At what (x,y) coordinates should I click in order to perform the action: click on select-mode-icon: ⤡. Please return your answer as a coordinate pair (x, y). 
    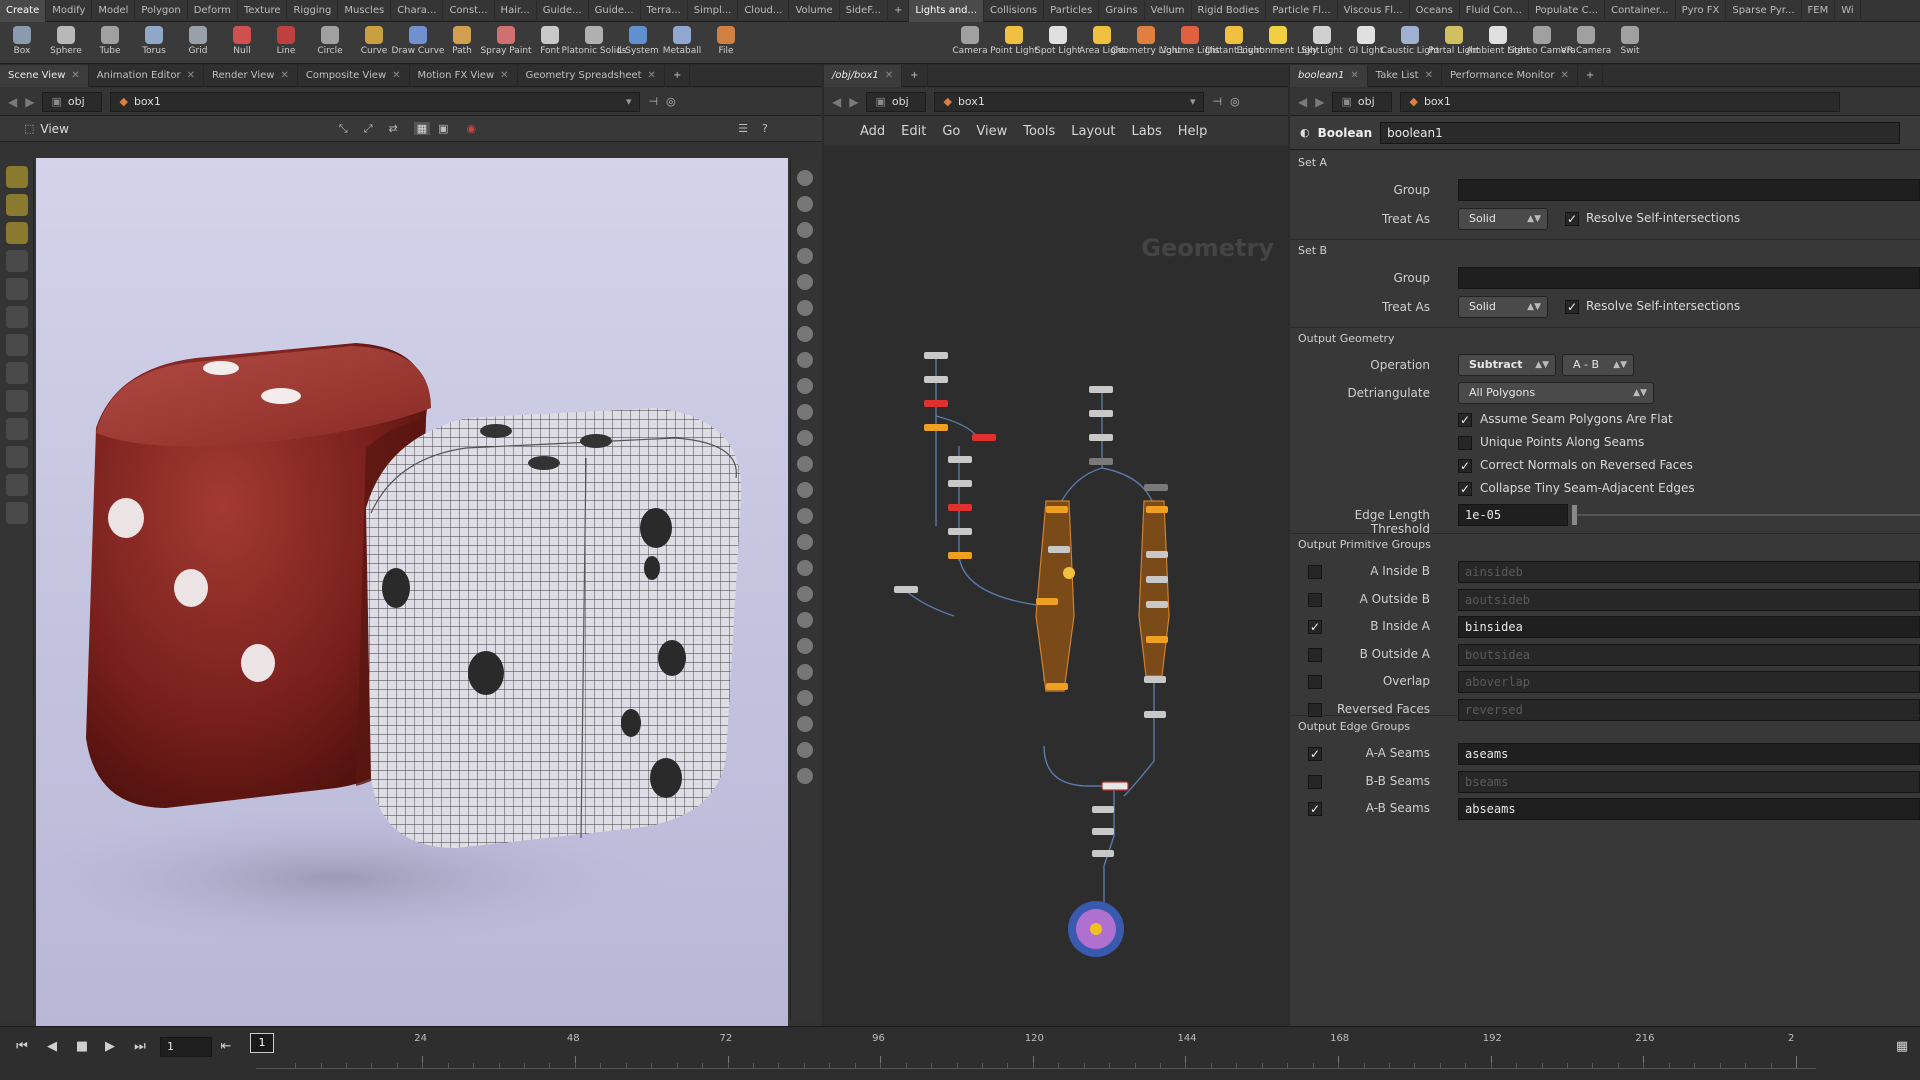
    Looking at the image, I should click on (343, 129).